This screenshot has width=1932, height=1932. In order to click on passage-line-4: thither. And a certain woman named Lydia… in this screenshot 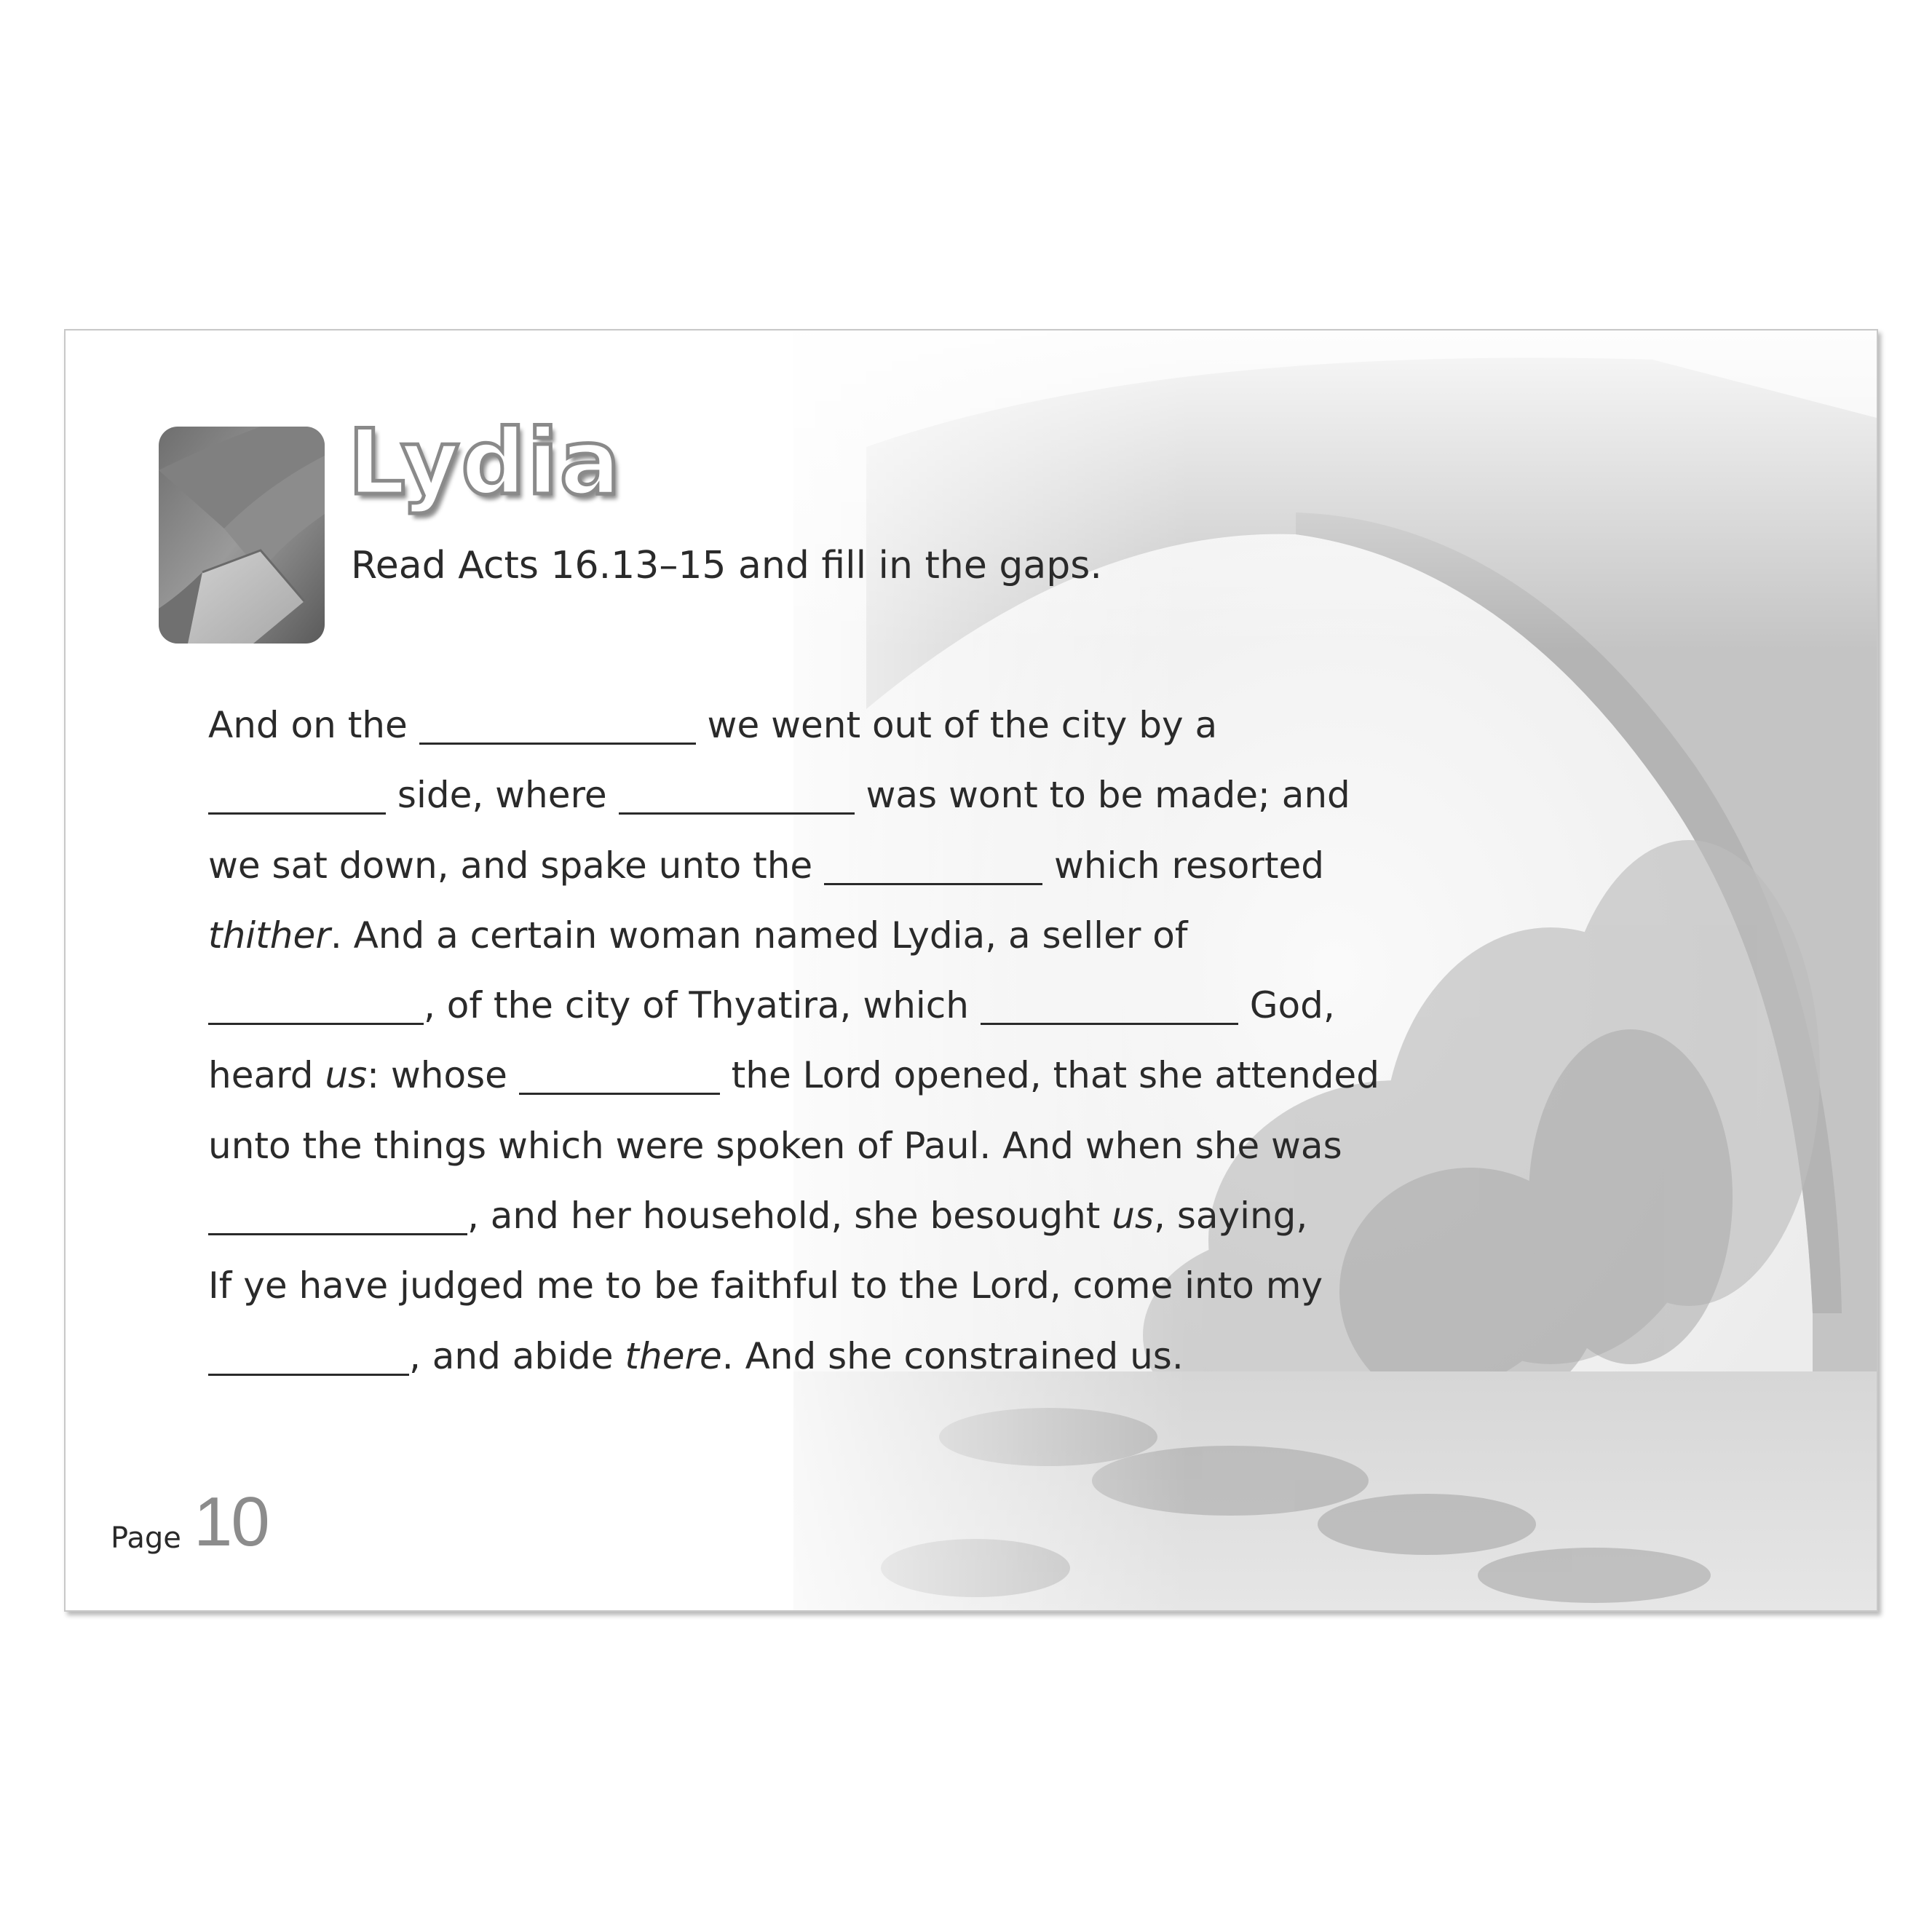, I will do `click(805, 935)`.